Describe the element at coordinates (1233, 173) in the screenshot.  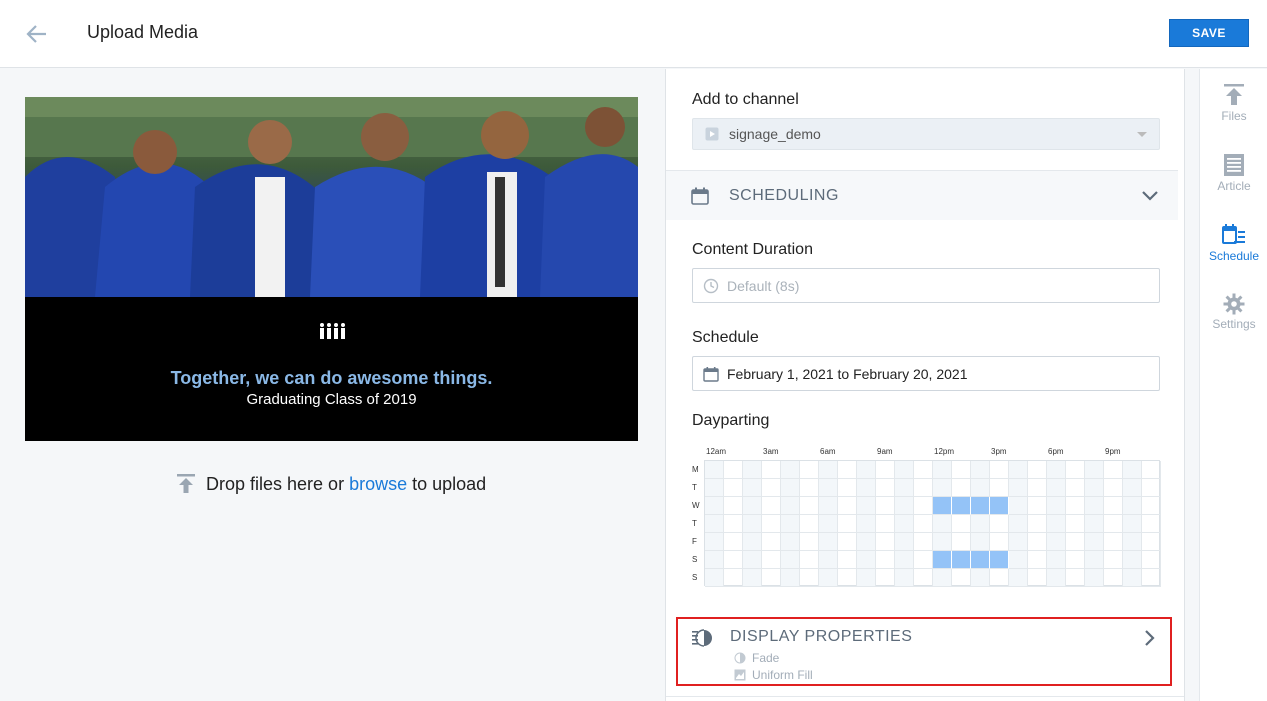
I see `rail-item-article: Article` at that location.